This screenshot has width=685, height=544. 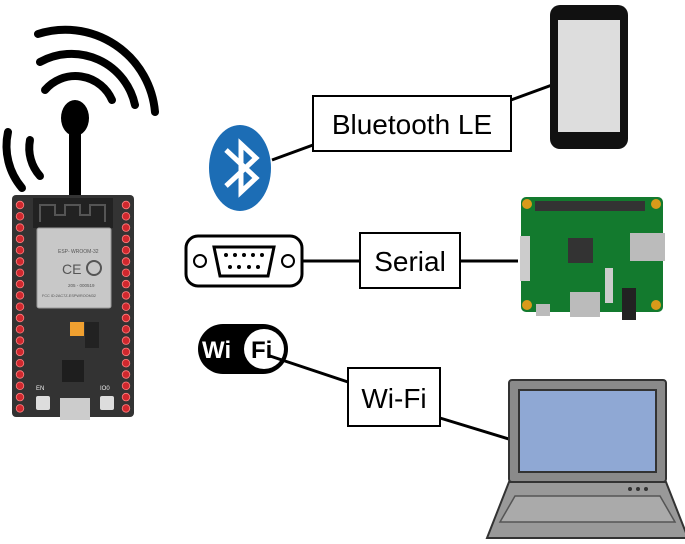 I want to click on wifi-label: Wi-Fi, so click(x=393, y=398).